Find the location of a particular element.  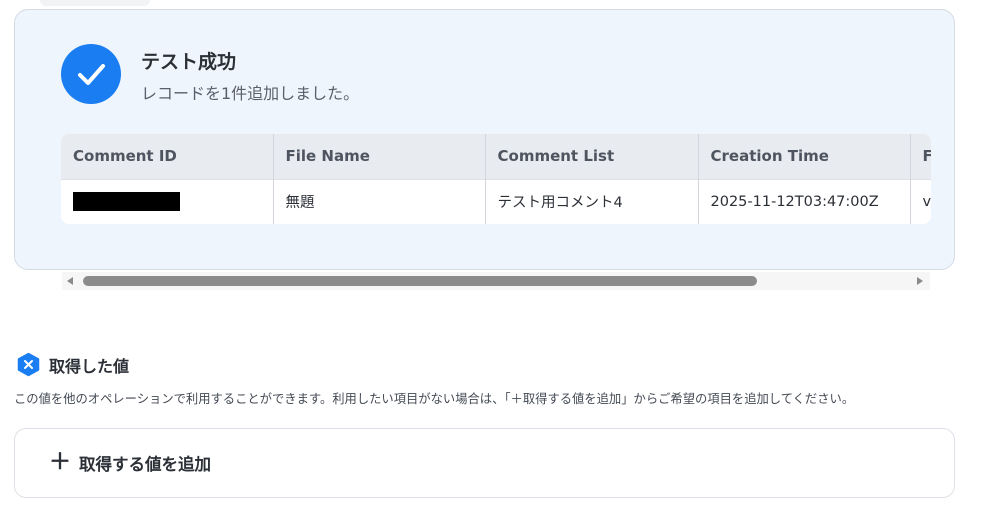

check-icon is located at coordinates (91, 74).